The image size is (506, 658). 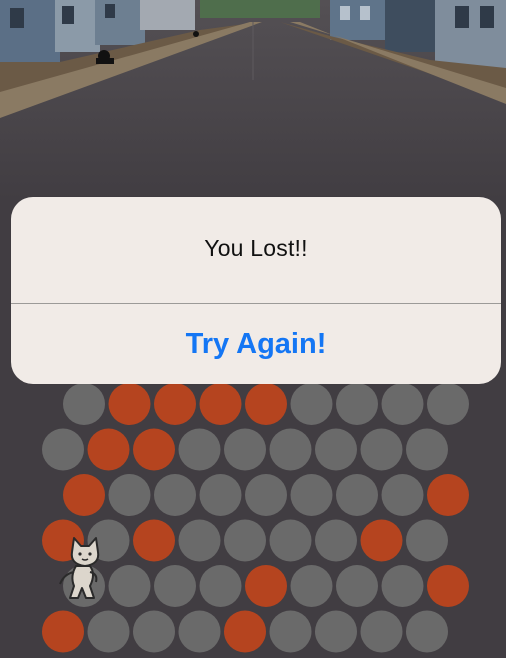 What do you see at coordinates (256, 344) in the screenshot?
I see `try-again-button: Try Again!` at bounding box center [256, 344].